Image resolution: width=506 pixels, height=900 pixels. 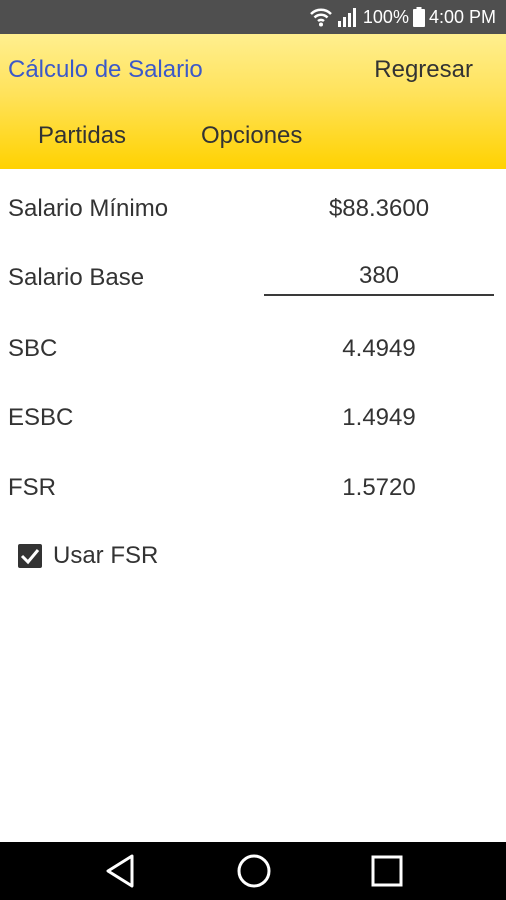 I want to click on back-button: Regresar, so click(x=423, y=70).